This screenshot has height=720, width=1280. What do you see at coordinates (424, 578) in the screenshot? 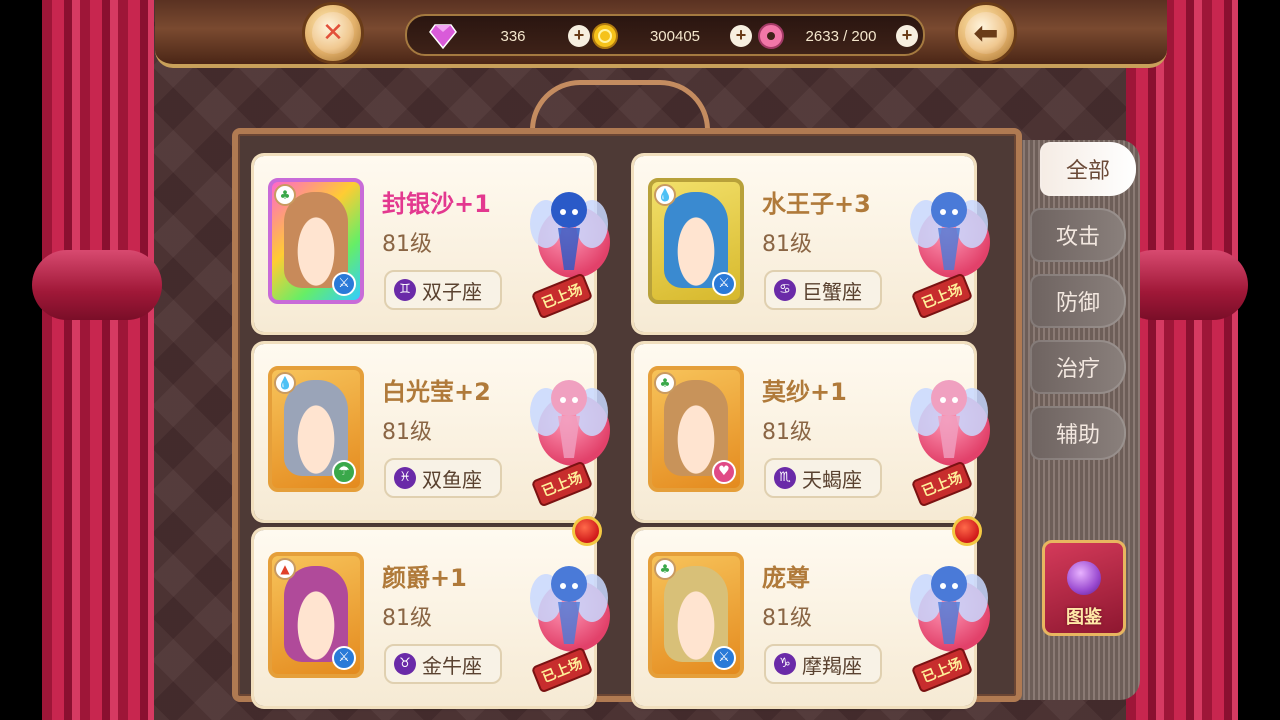
I see `hero-name: 颜爵+1` at bounding box center [424, 578].